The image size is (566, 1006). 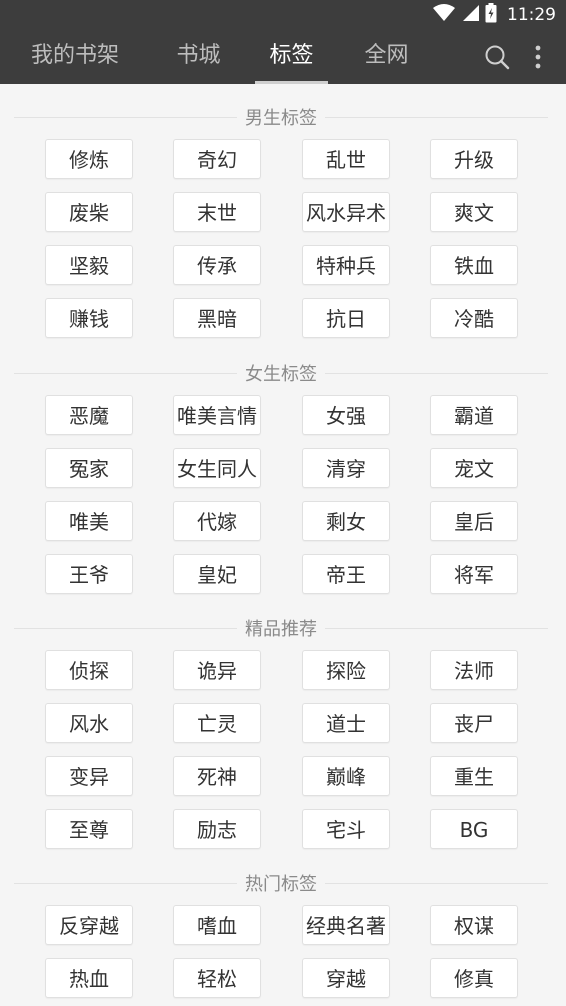 I want to click on tag-button: 权谋, so click(x=474, y=925).